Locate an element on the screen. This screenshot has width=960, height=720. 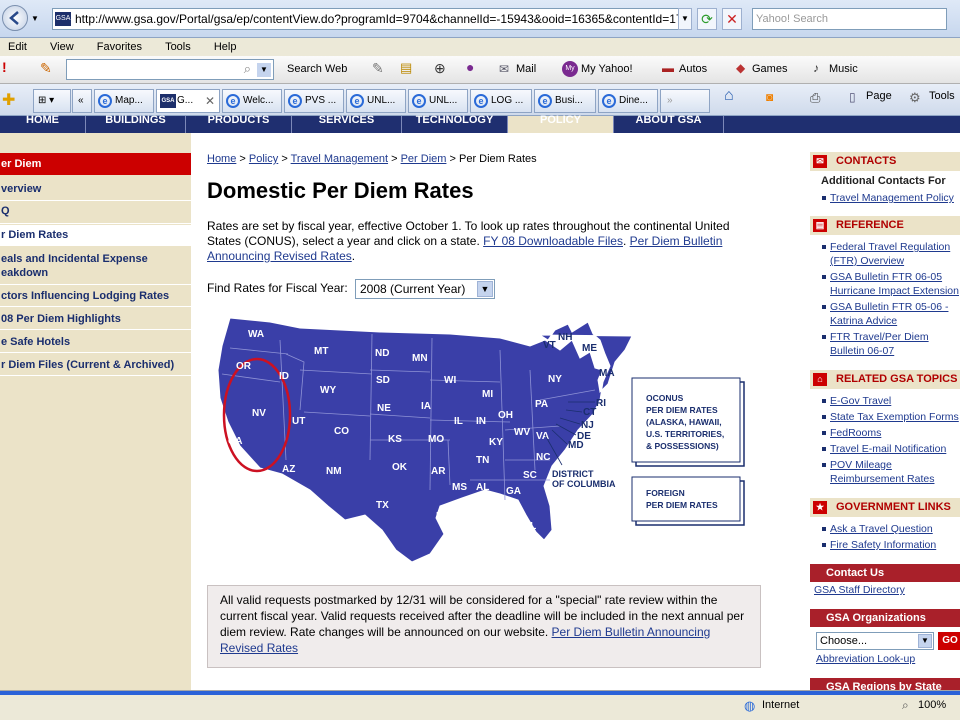
site-favicon: GSA is located at coordinates (63, 19).